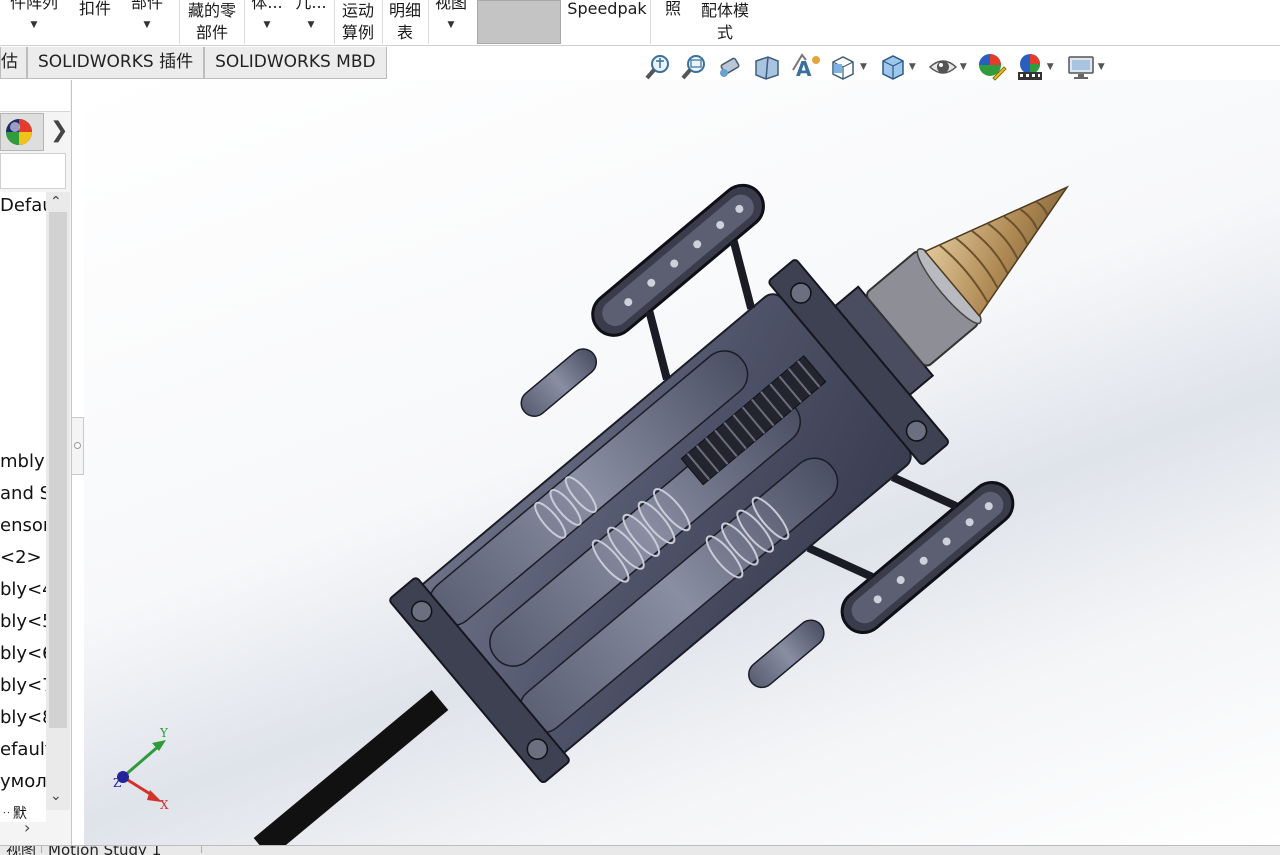 The image size is (1280, 855). Describe the element at coordinates (56, 202) in the screenshot. I see `scroll-up-icon: ⌃` at that location.